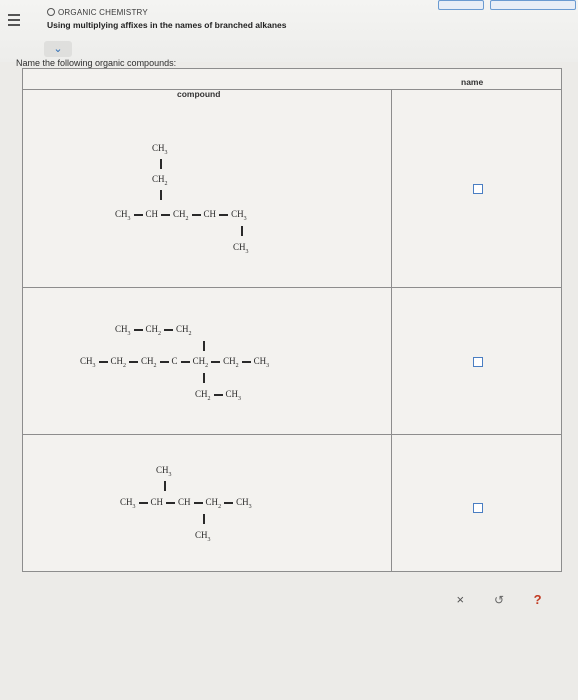  I want to click on question-prompt: Name the following organic compounds:, so click(96, 63).